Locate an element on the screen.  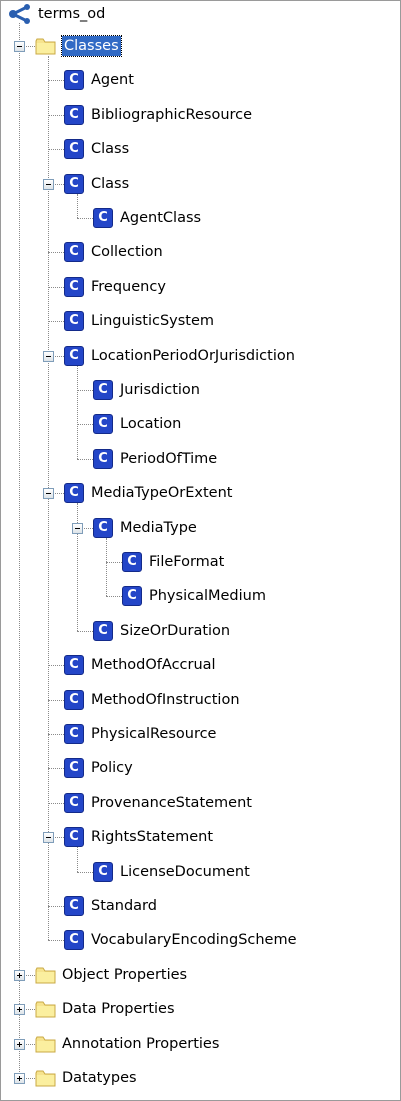
tree-class-label: PeriodOfTime is located at coordinates (168, 459).